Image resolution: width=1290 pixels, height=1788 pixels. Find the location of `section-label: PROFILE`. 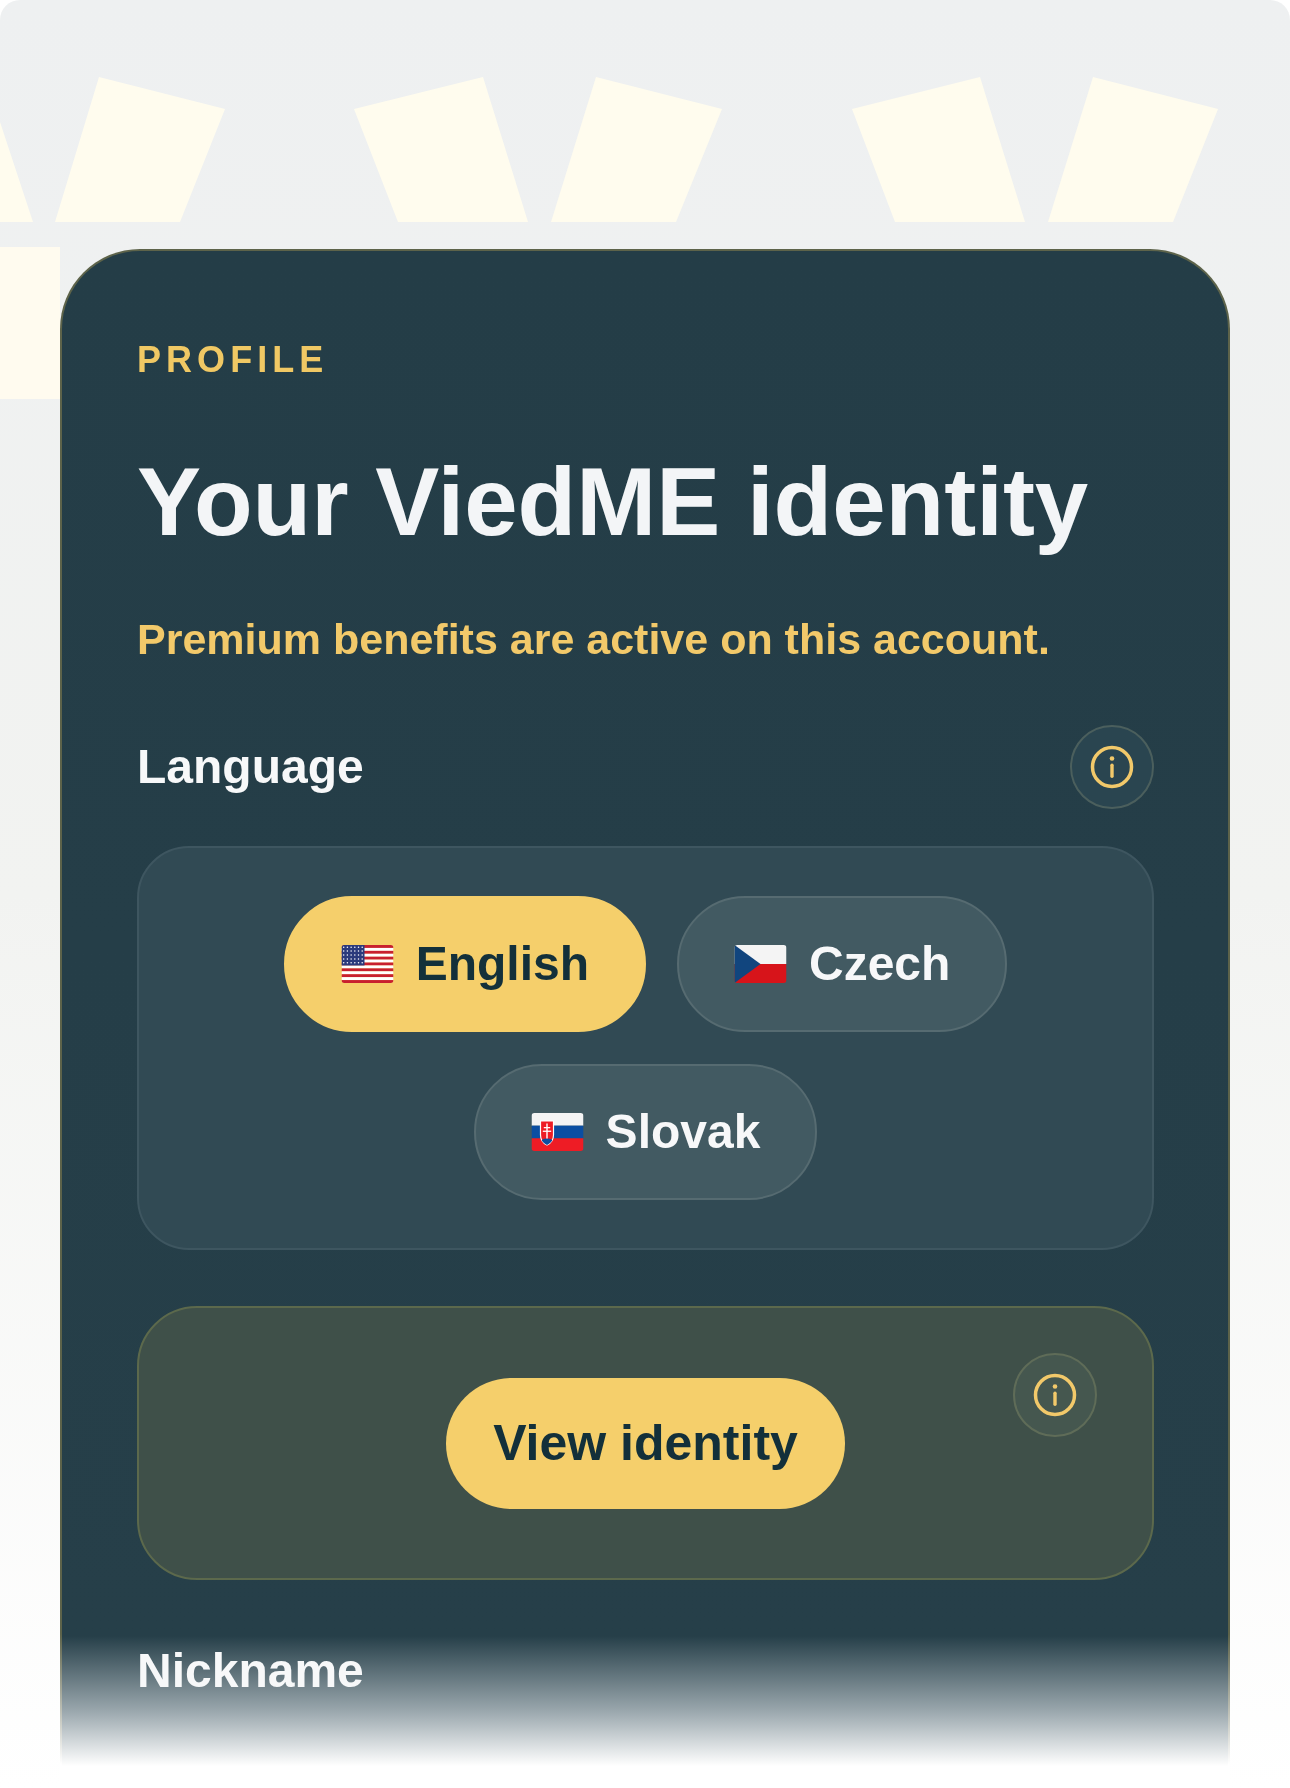

section-label: PROFILE is located at coordinates (233, 360).